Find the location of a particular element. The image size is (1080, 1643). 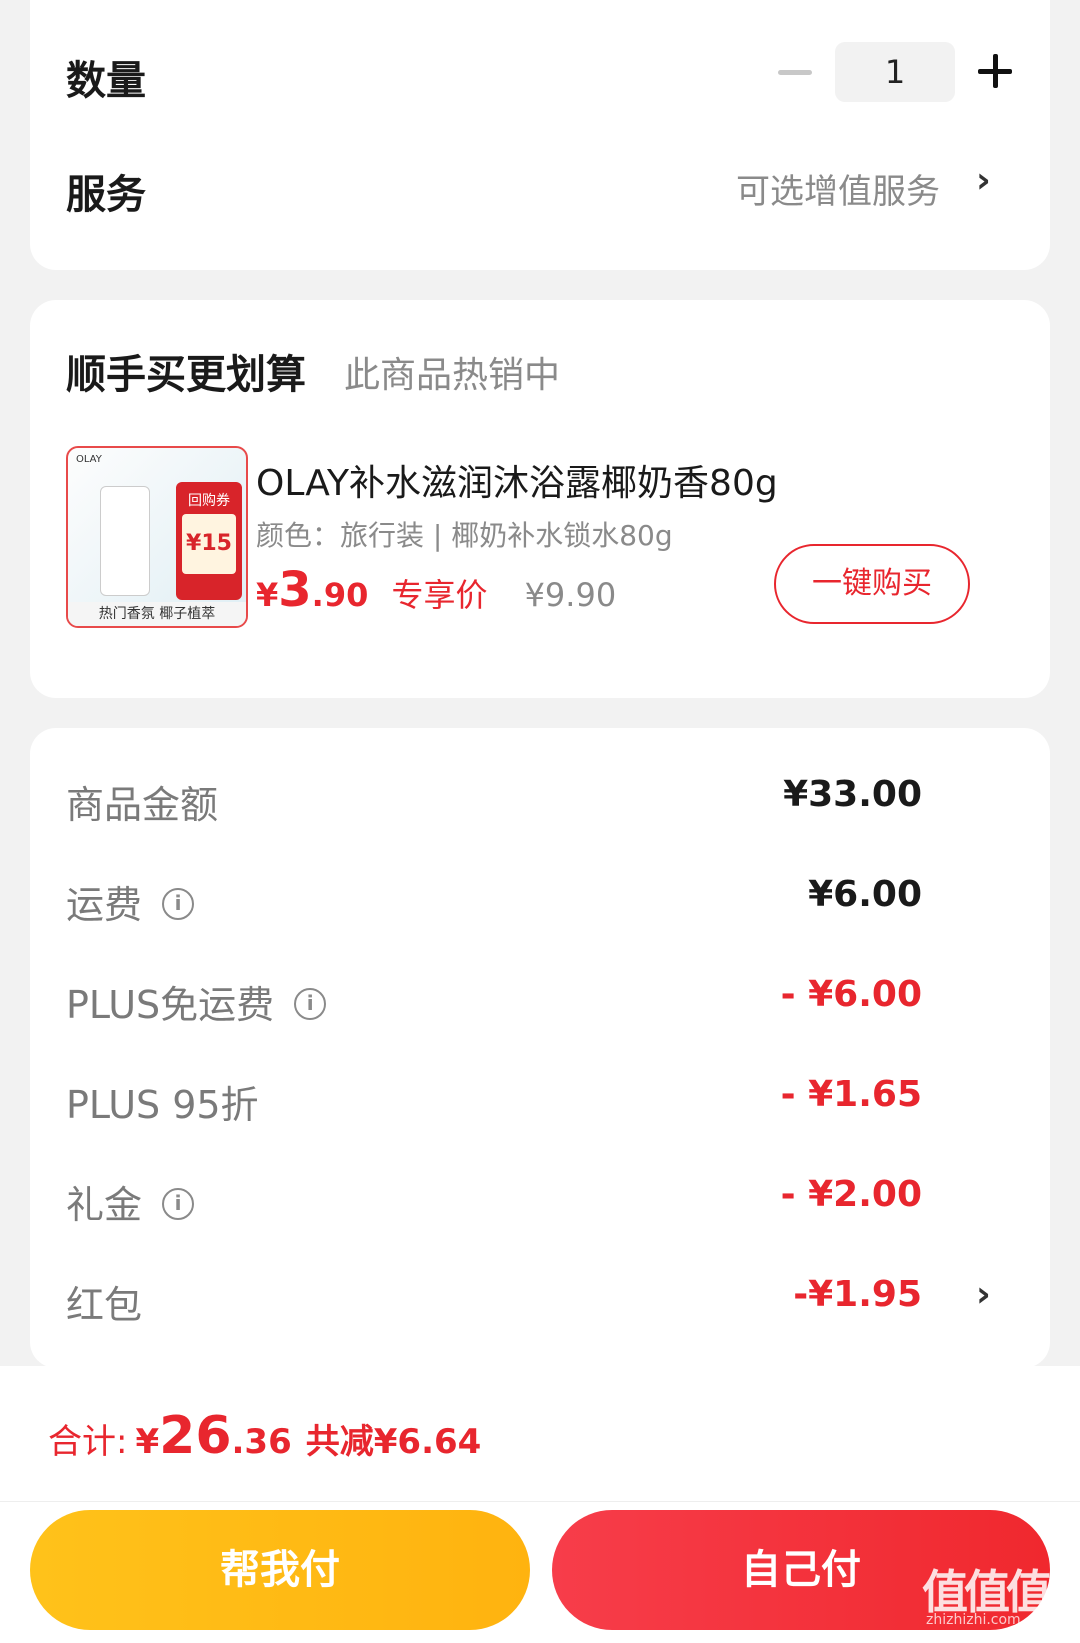

quantity-input: 1 is located at coordinates (895, 72).